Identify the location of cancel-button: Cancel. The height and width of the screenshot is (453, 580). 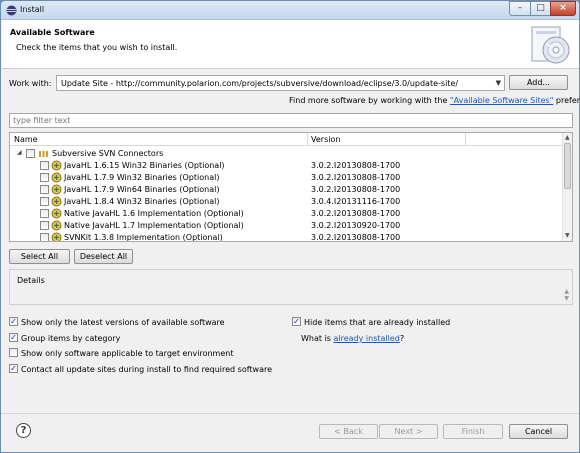
(538, 431).